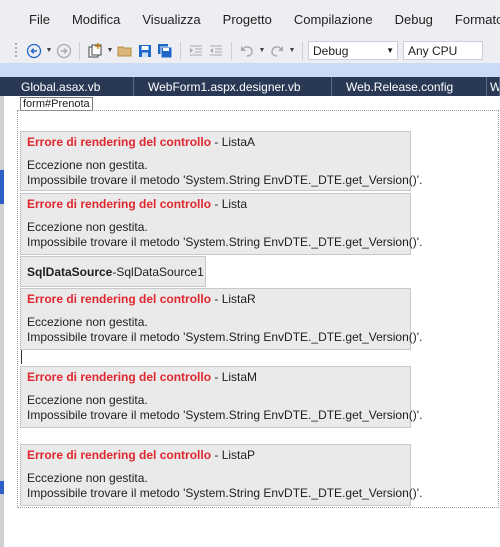 This screenshot has height=547, width=500. I want to click on menu-visualizza: Visualizza, so click(171, 19).